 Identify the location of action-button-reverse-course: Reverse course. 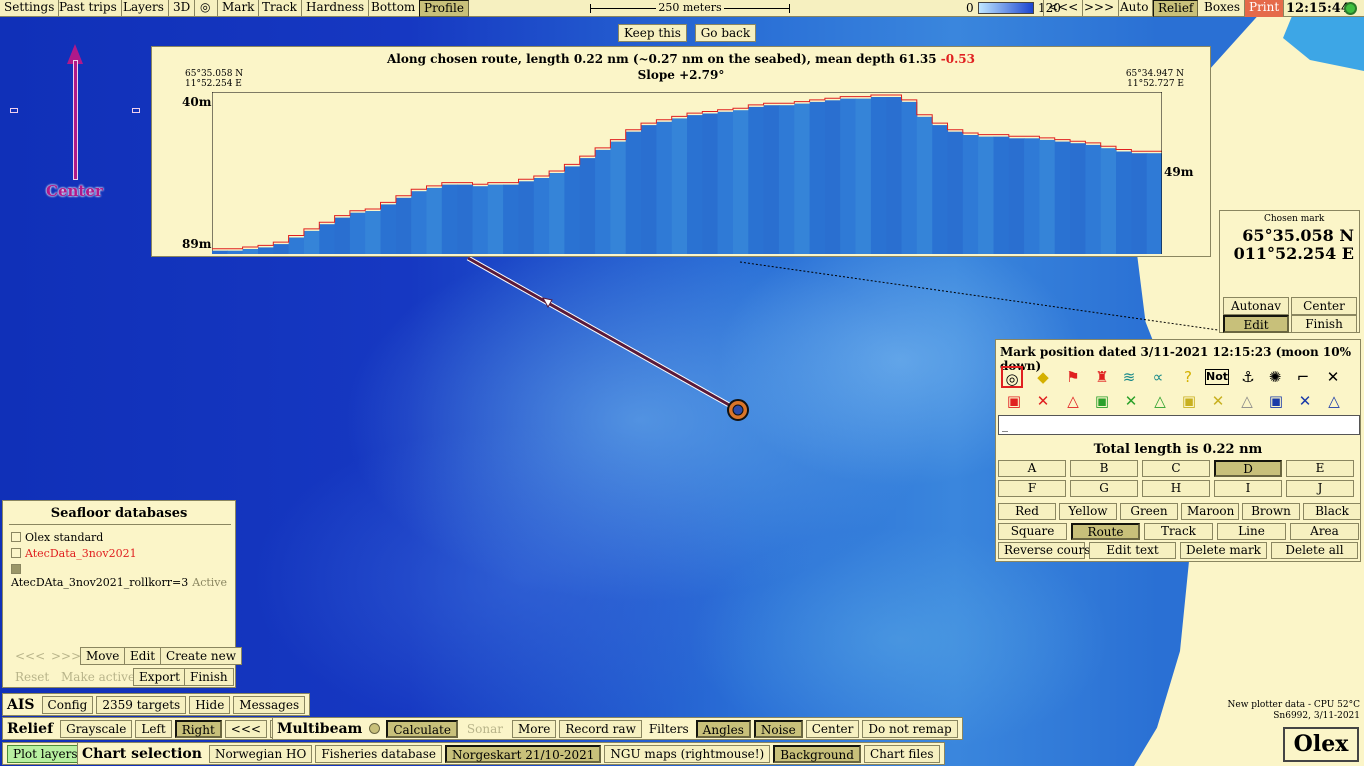
(1048, 550).